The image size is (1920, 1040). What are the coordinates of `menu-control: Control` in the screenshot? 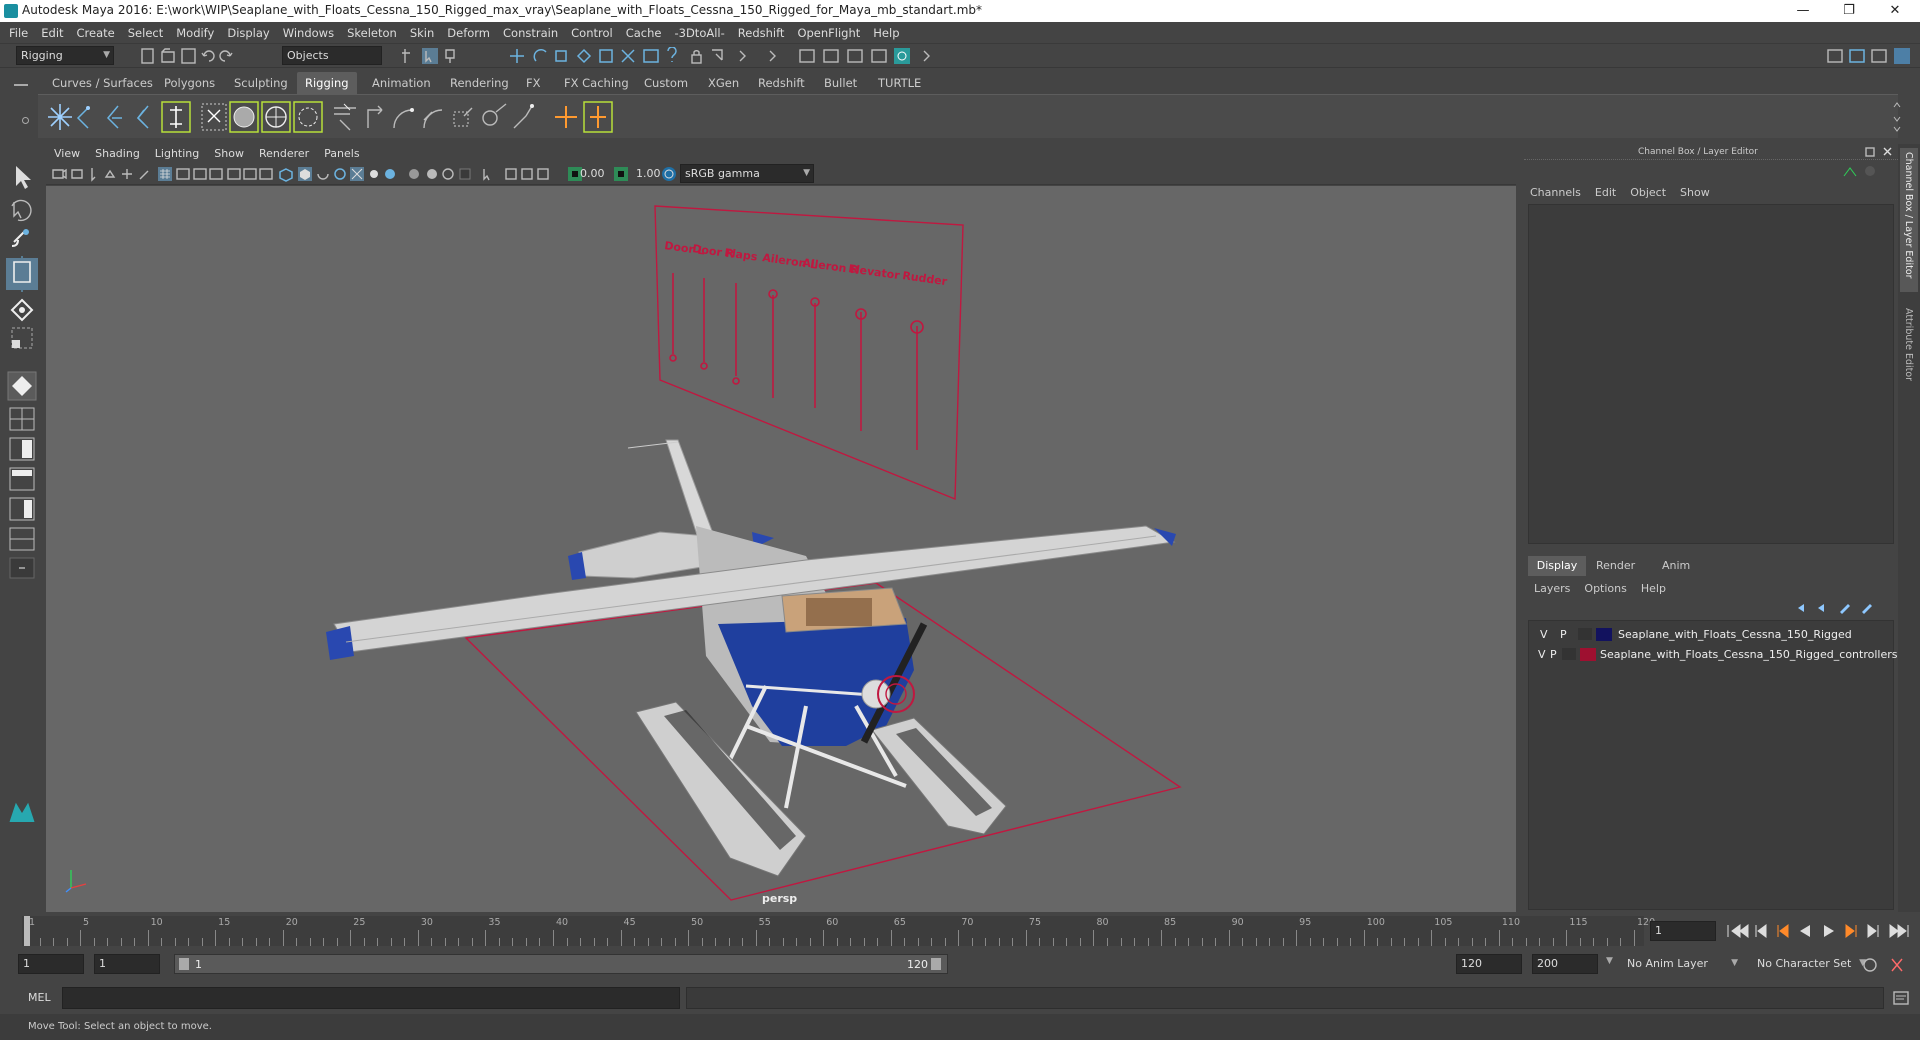 It's located at (592, 33).